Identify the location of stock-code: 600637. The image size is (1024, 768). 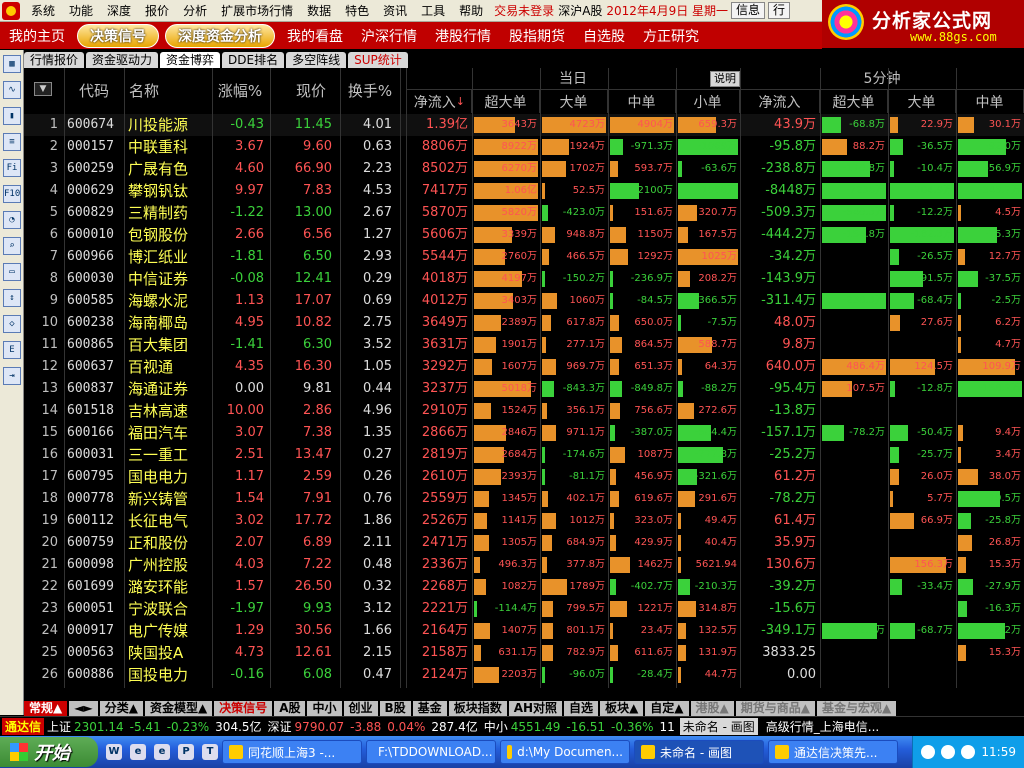
(97, 367).